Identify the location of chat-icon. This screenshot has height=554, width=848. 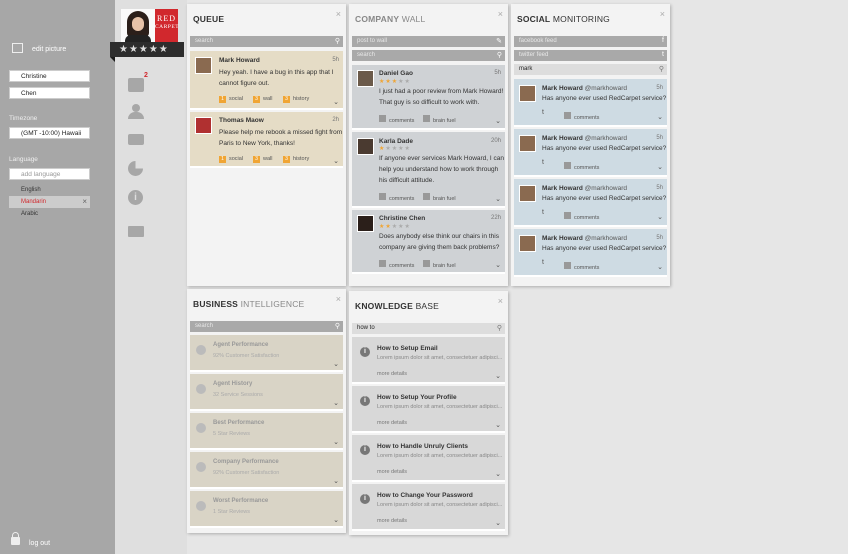
(136, 139).